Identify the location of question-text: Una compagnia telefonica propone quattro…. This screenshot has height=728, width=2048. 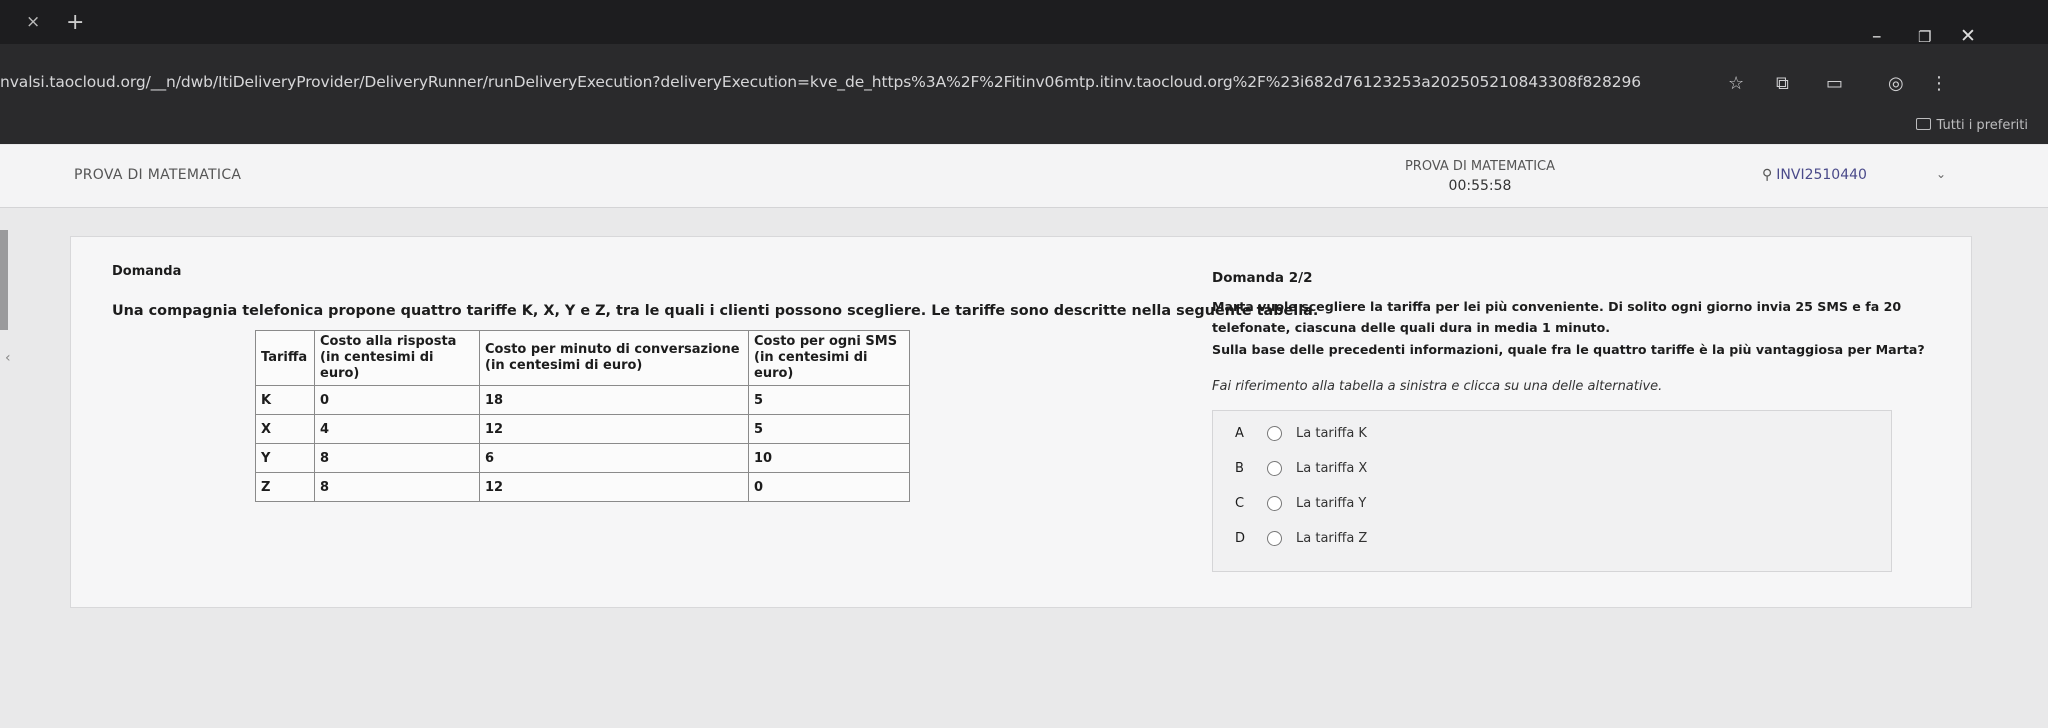
(715, 311).